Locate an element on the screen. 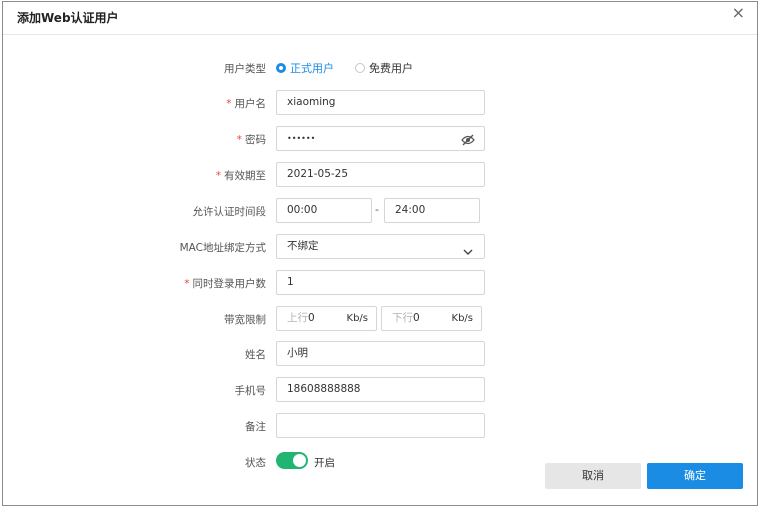  download-bandwidth-input: 下行0 Kb/s is located at coordinates (431, 318).